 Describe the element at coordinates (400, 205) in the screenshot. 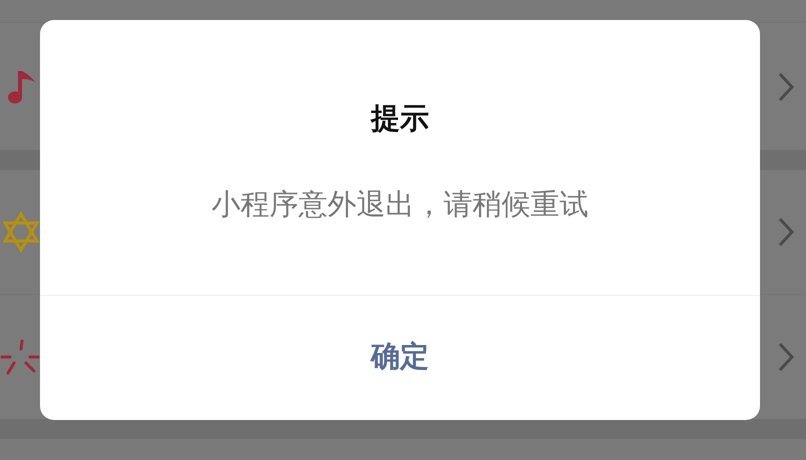

I see `dialog-message: 小程序意外退出，请稍候重试` at that location.